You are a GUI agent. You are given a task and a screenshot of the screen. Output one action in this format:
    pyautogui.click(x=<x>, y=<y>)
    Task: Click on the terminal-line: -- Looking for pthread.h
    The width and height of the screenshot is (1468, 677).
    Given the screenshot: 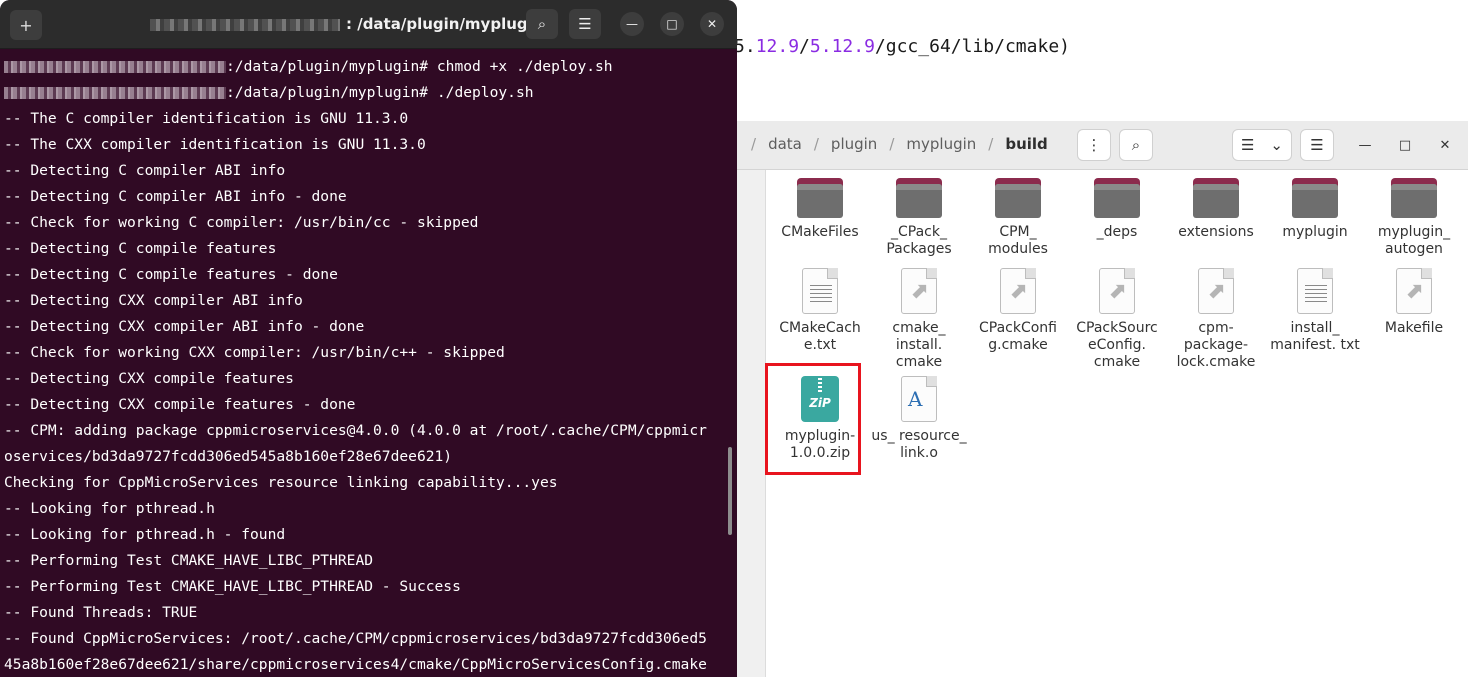 What is the action you would take?
    pyautogui.click(x=109, y=508)
    